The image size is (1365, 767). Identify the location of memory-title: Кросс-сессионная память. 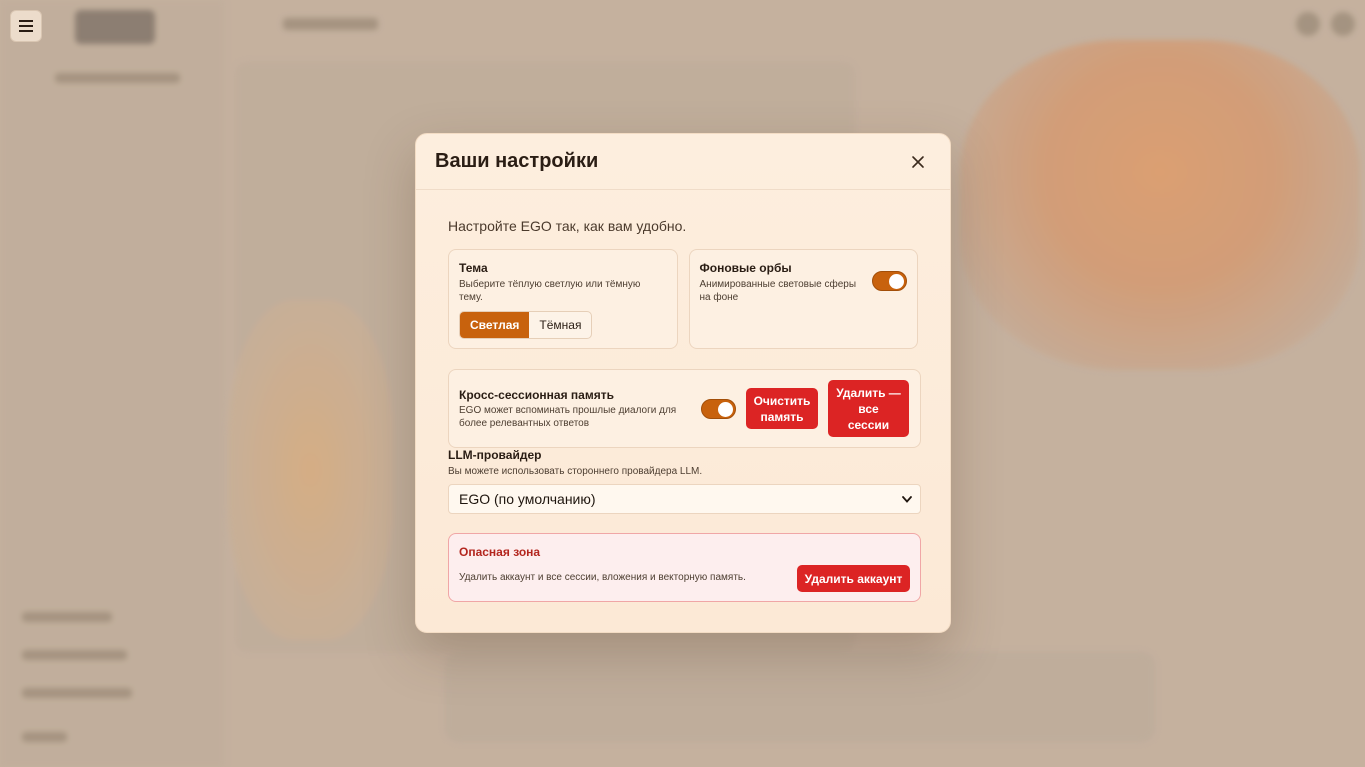
(536, 394).